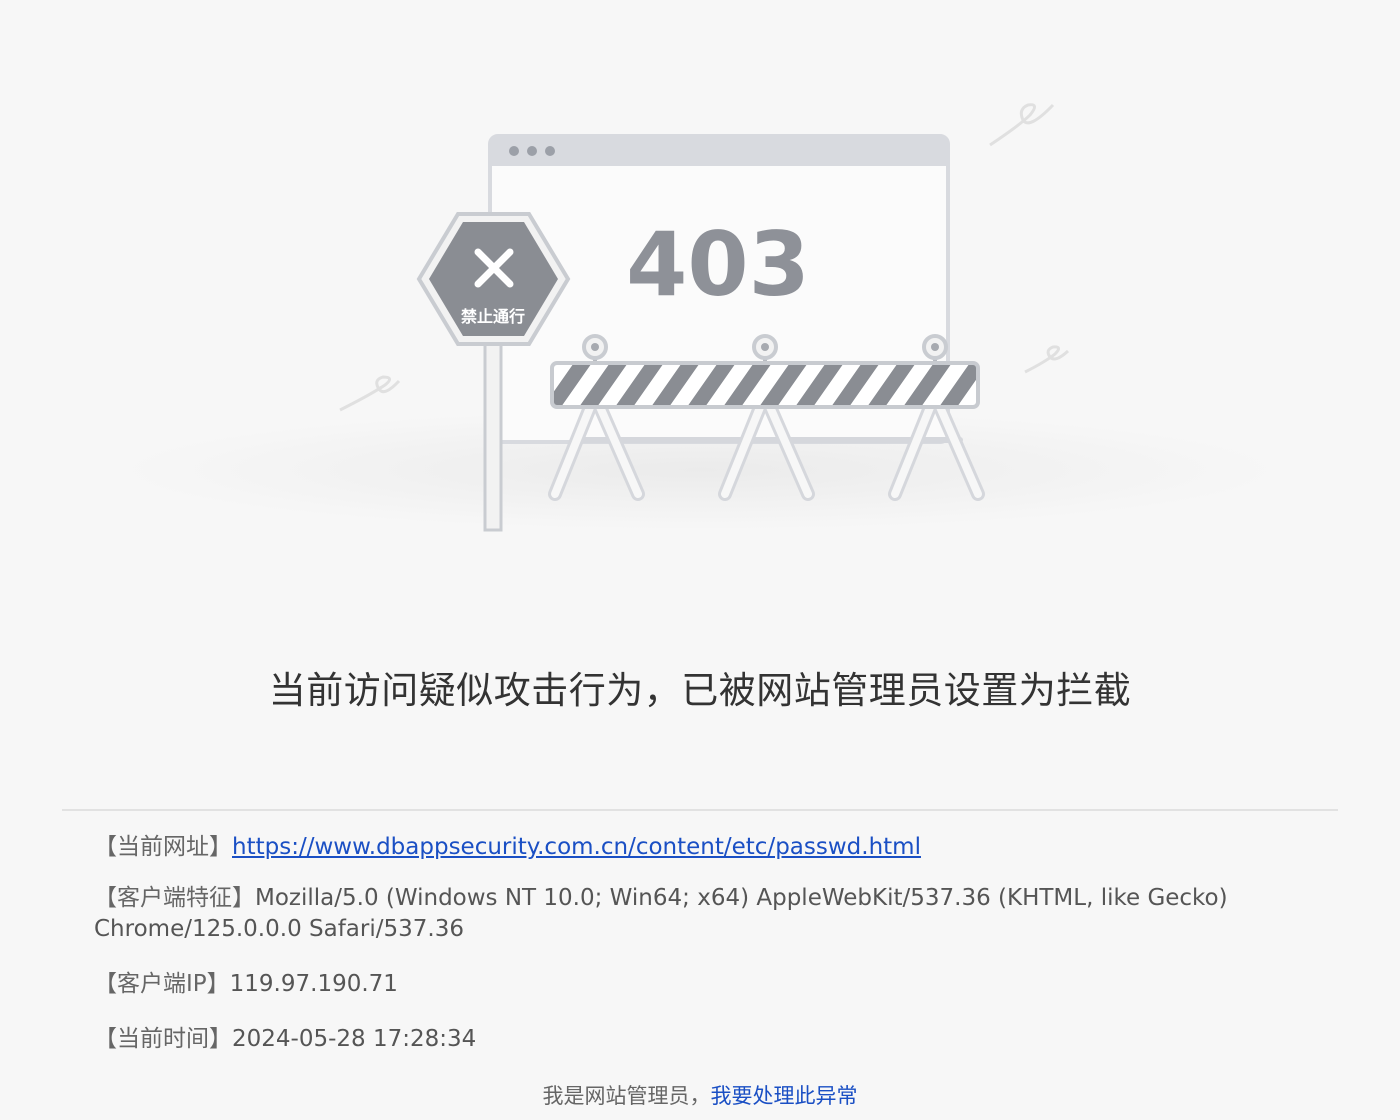  I want to click on error-code: 403, so click(718, 264).